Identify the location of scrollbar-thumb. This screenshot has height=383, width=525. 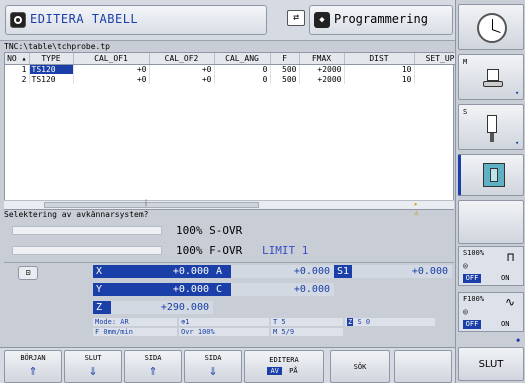
(151, 205).